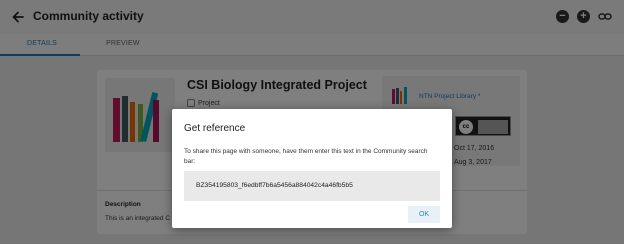 The image size is (624, 244). What do you see at coordinates (215, 128) in the screenshot?
I see `dialog-title: Get reference` at bounding box center [215, 128].